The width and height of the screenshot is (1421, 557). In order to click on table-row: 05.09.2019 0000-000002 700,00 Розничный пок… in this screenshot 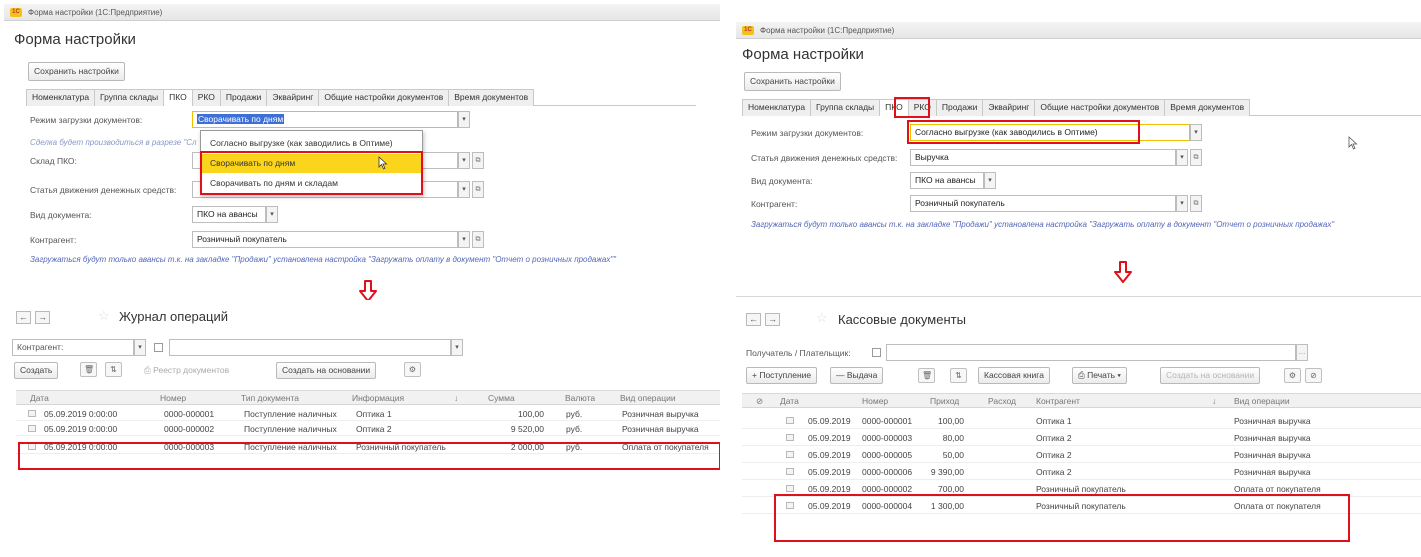, I will do `click(1081, 488)`.